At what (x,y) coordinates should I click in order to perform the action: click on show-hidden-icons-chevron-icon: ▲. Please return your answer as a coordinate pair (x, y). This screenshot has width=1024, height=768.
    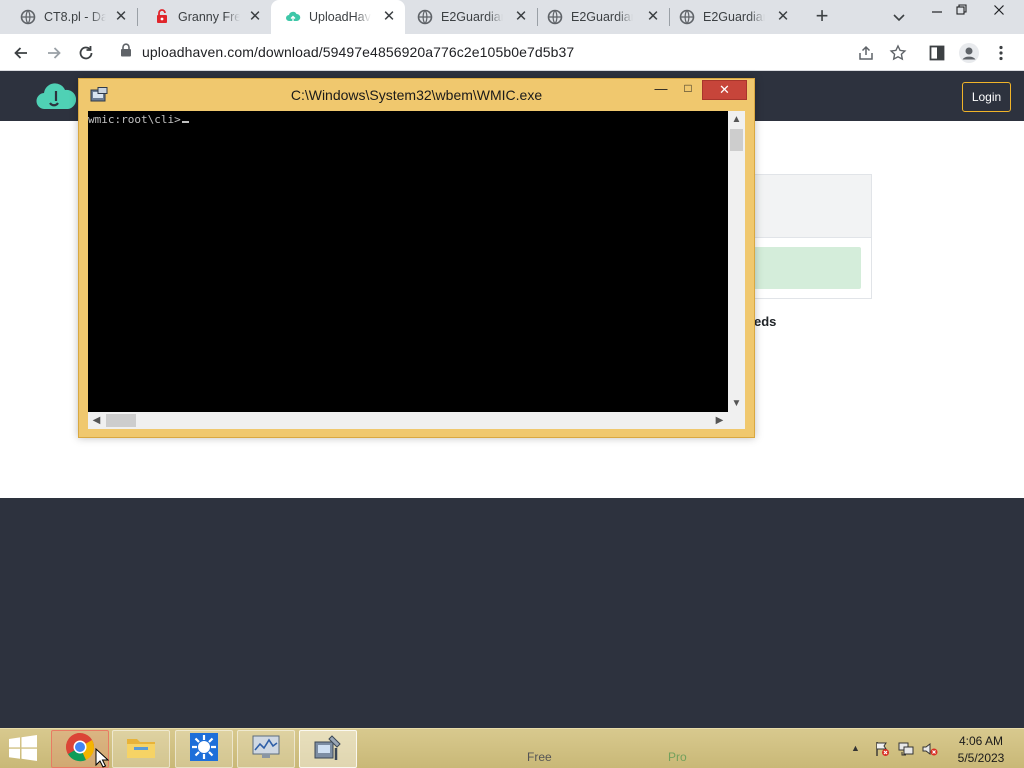
    Looking at the image, I should click on (855, 748).